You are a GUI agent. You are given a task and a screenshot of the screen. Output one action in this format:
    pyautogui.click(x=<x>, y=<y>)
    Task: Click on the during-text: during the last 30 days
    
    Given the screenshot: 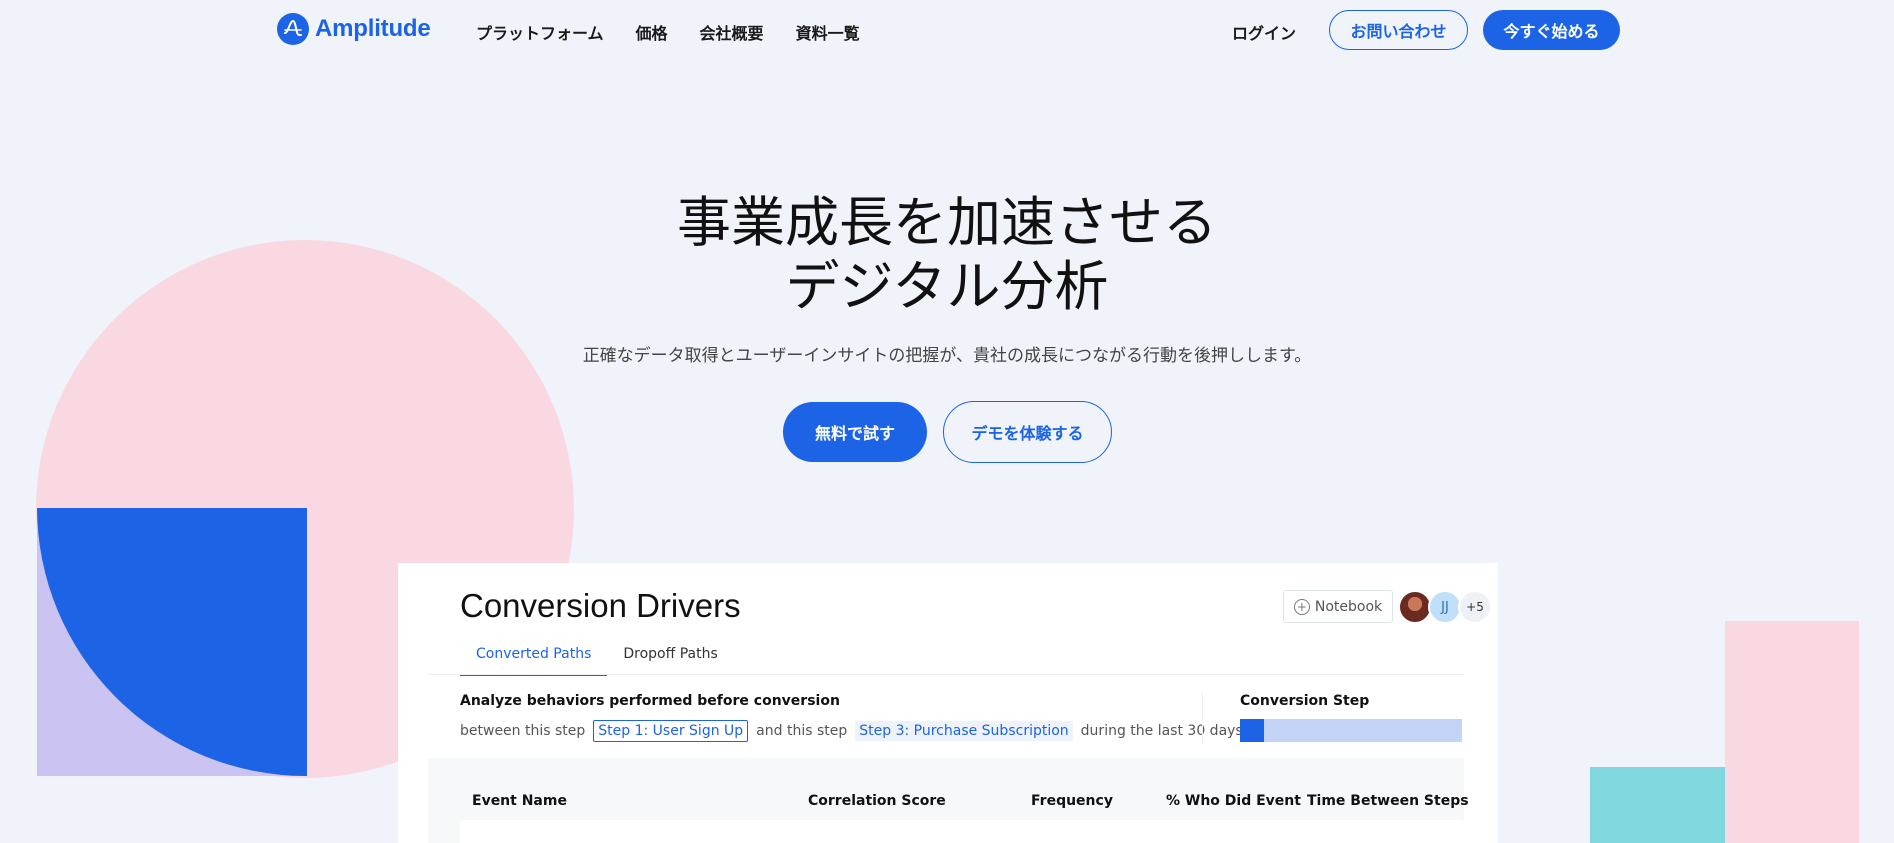 What is the action you would take?
    pyautogui.click(x=1161, y=731)
    